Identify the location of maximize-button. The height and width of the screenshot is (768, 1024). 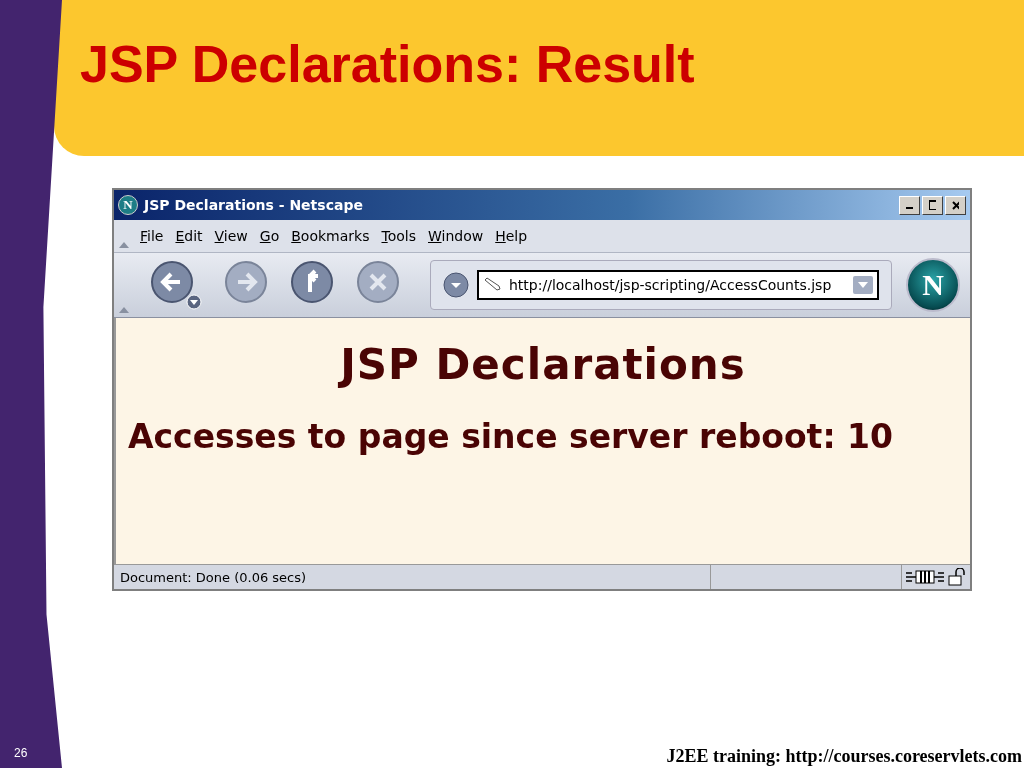
(932, 205).